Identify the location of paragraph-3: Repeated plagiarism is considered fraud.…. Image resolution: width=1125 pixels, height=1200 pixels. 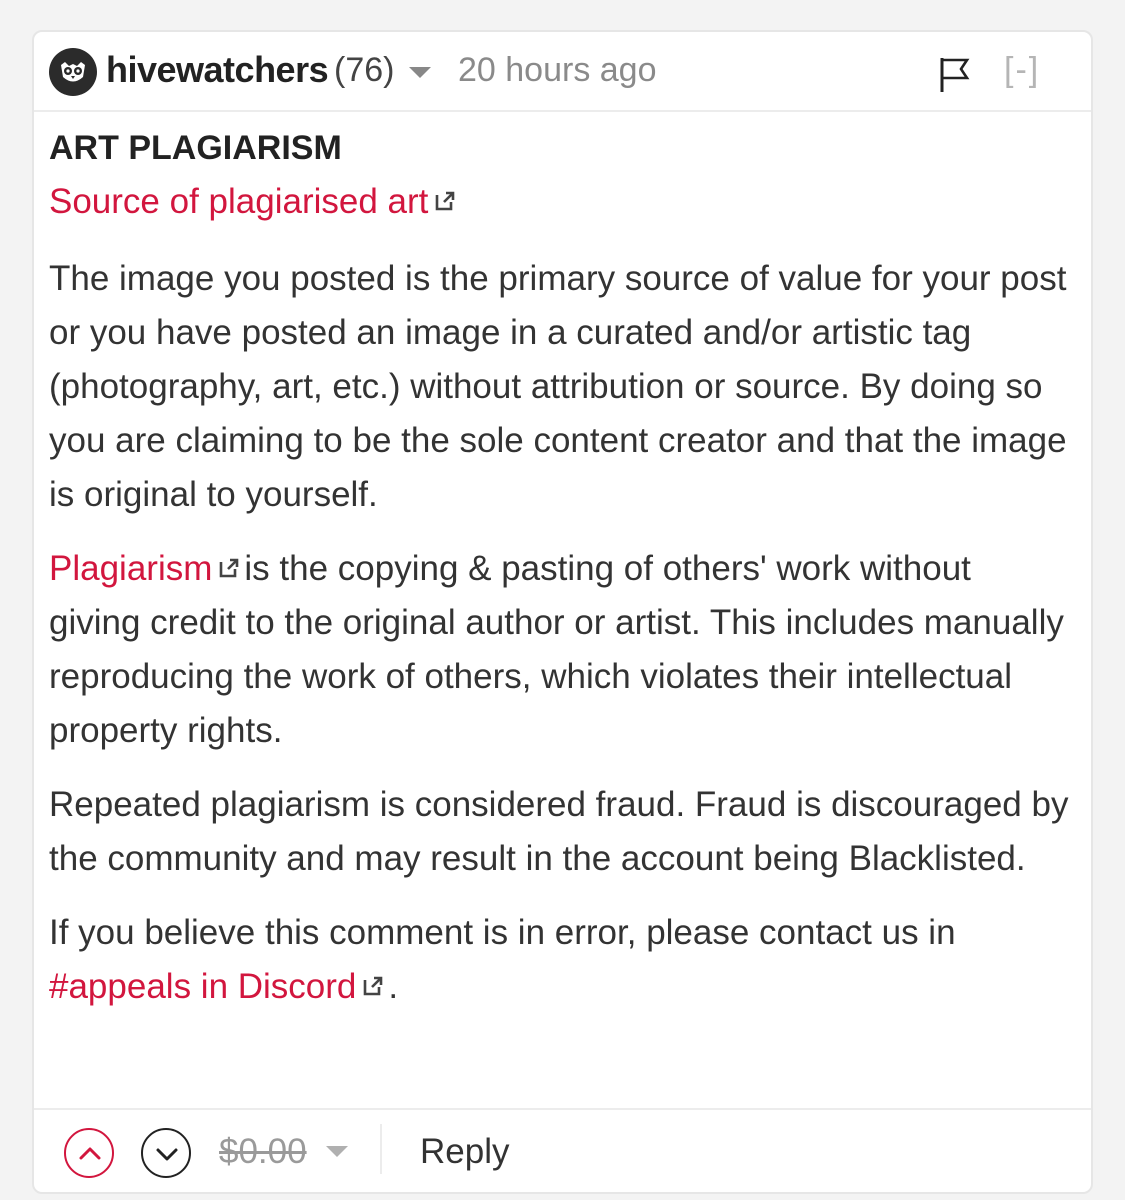
(559, 831).